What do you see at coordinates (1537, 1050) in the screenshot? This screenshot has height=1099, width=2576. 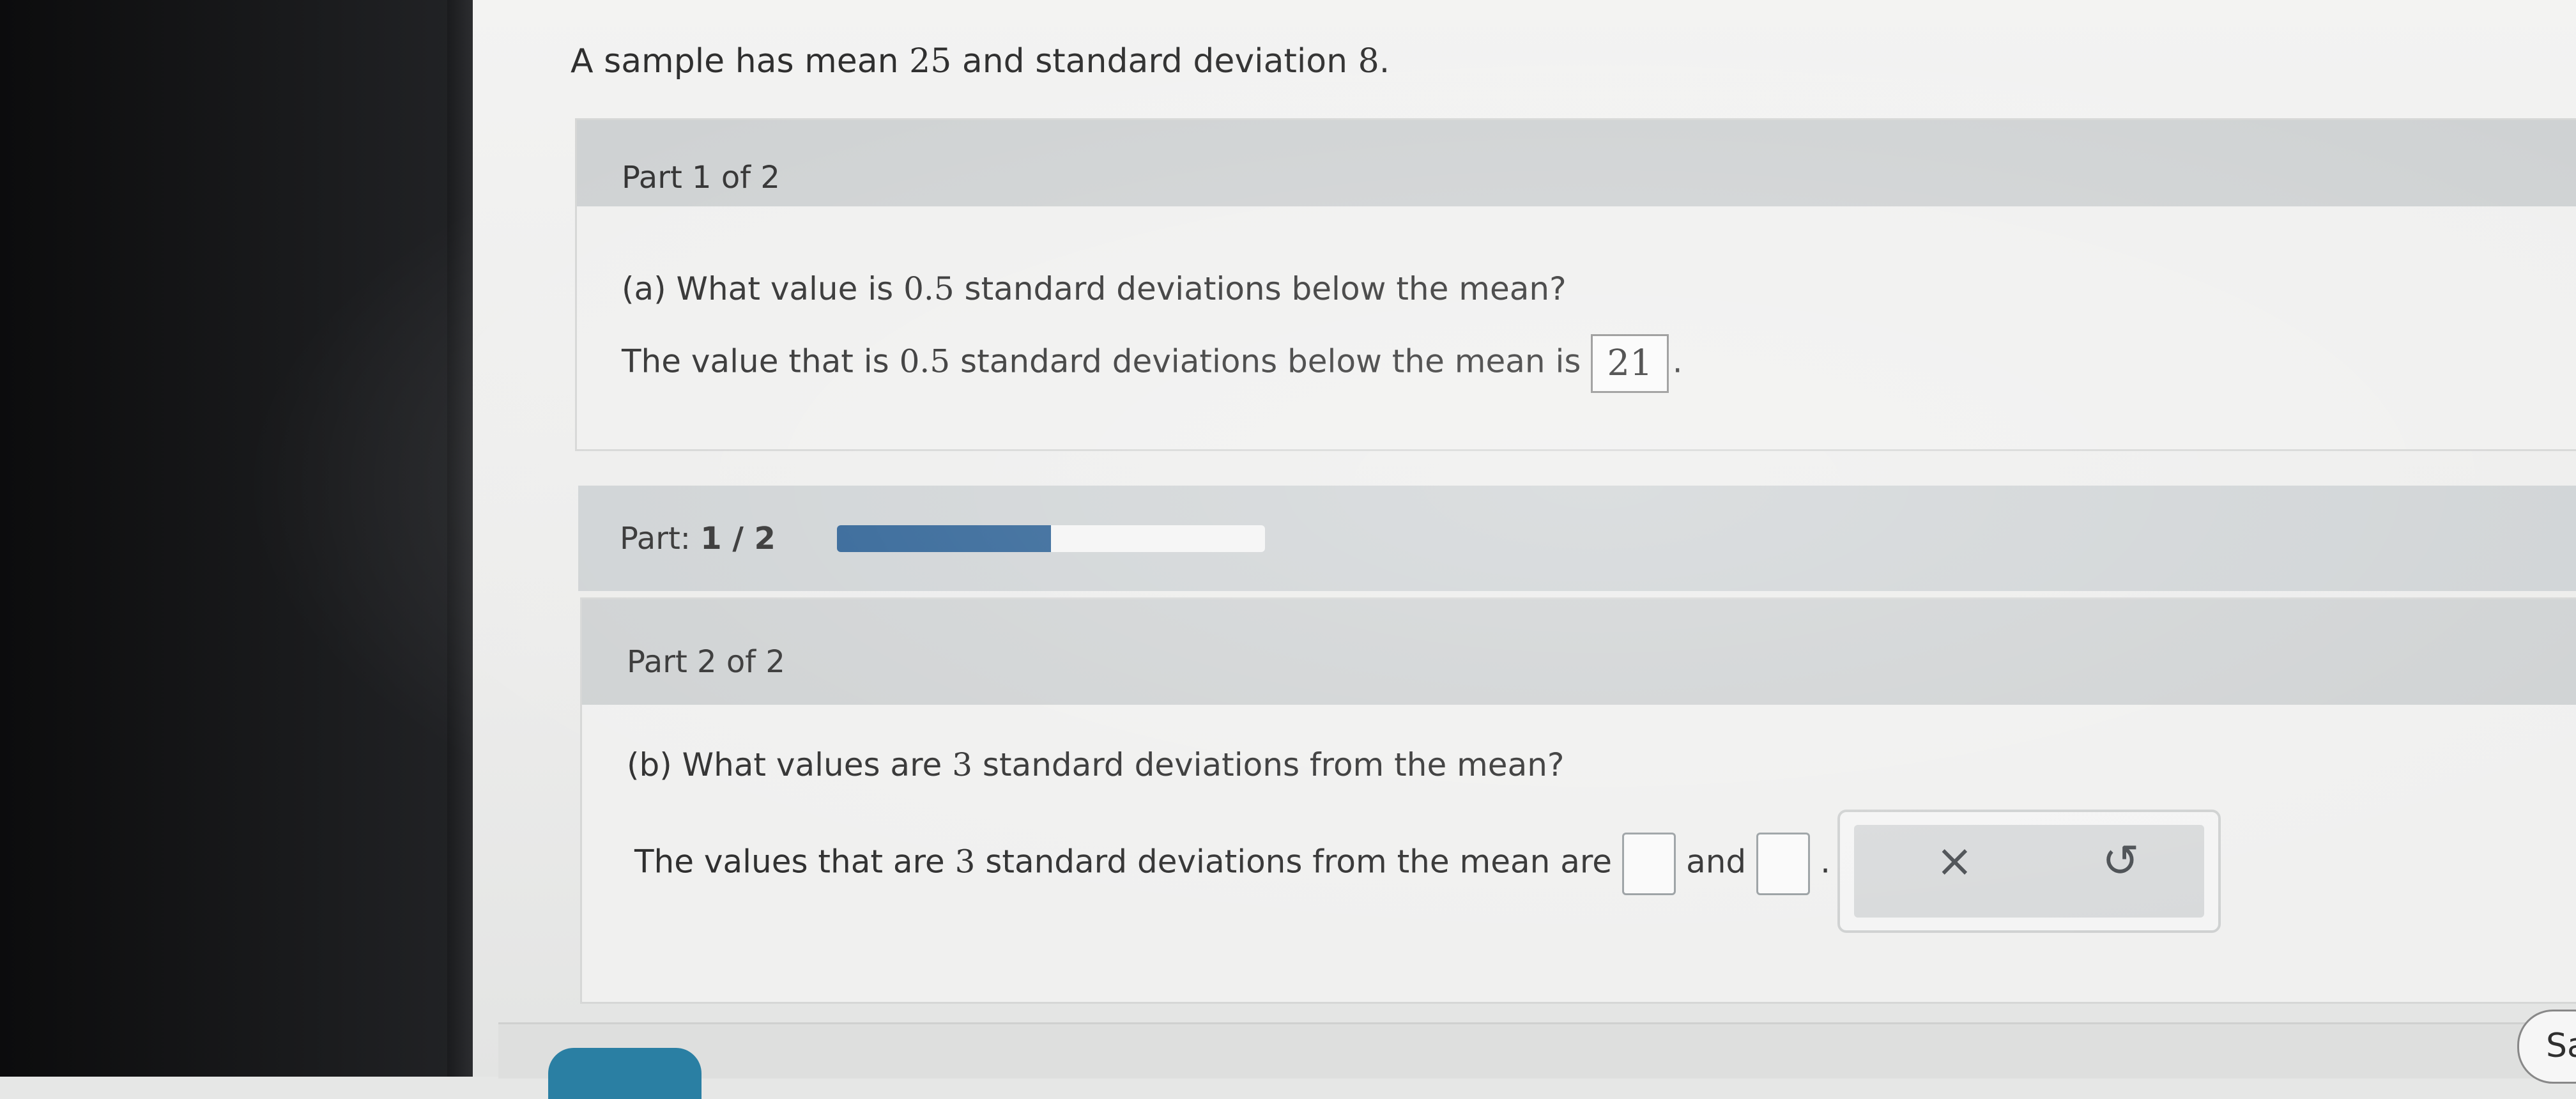 I see `bottom-bar` at bounding box center [1537, 1050].